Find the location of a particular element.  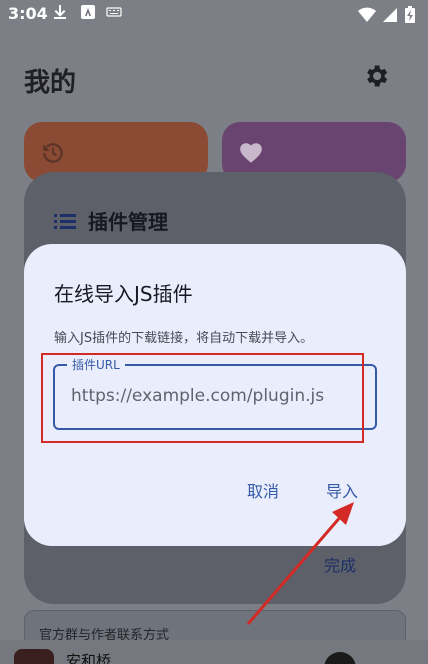

dialog-description: 输入JS插件的下载链接，将自动下载并导入。 is located at coordinates (184, 338).